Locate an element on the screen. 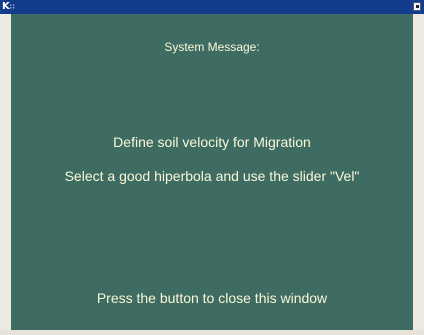 This screenshot has height=335, width=424. close-instruction: Press the button to close this window is located at coordinates (212, 298).